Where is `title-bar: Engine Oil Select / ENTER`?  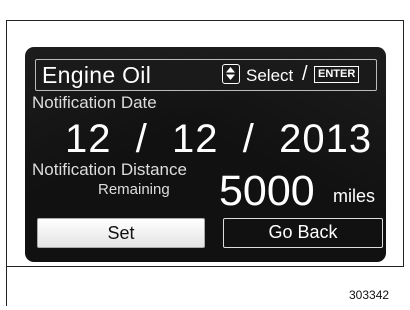 title-bar: Engine Oil Select / ENTER is located at coordinates (206, 75).